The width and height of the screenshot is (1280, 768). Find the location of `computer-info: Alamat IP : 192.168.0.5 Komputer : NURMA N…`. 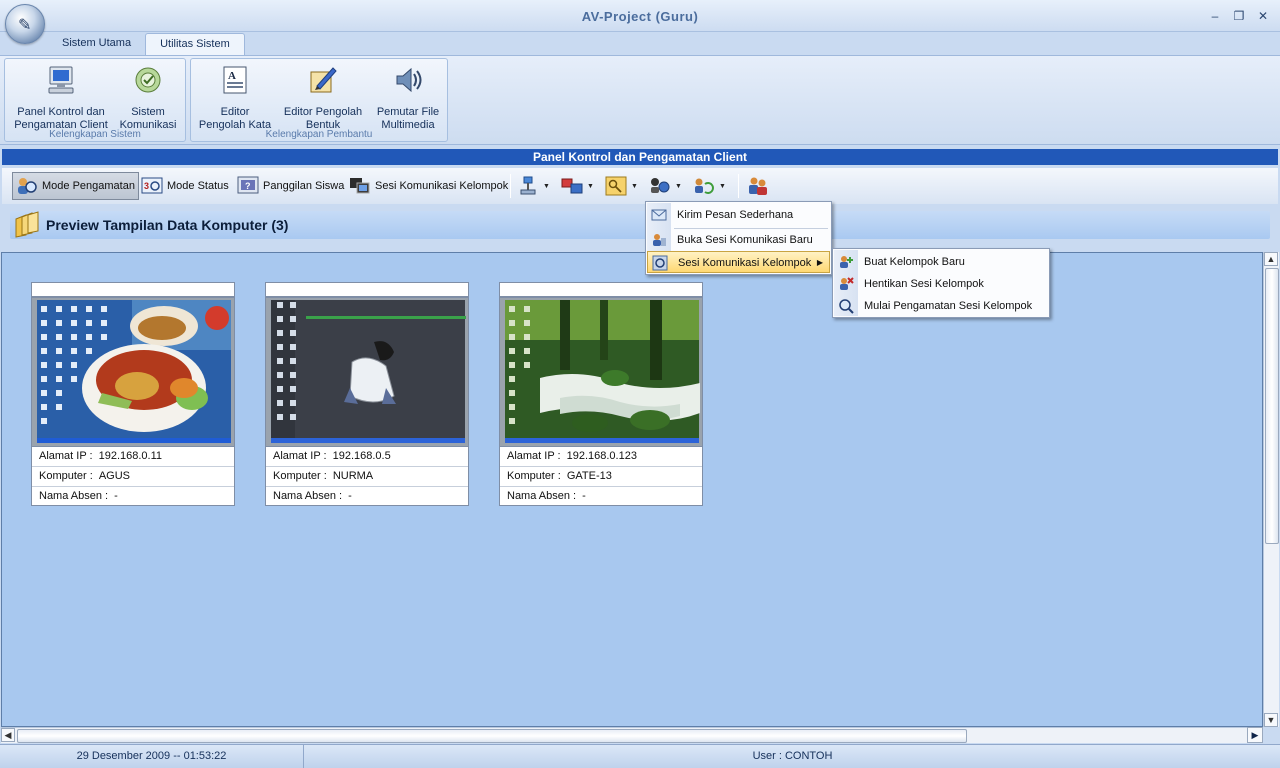

computer-info: Alamat IP : 192.168.0.5 Komputer : NURMA N… is located at coordinates (367, 476).